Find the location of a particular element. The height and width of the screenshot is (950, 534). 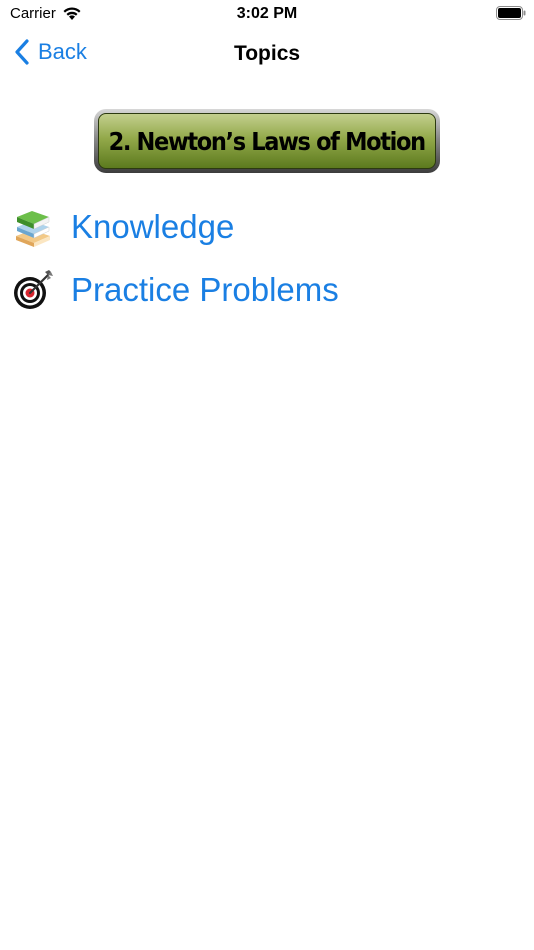

target-dart-icon is located at coordinates (33, 289).